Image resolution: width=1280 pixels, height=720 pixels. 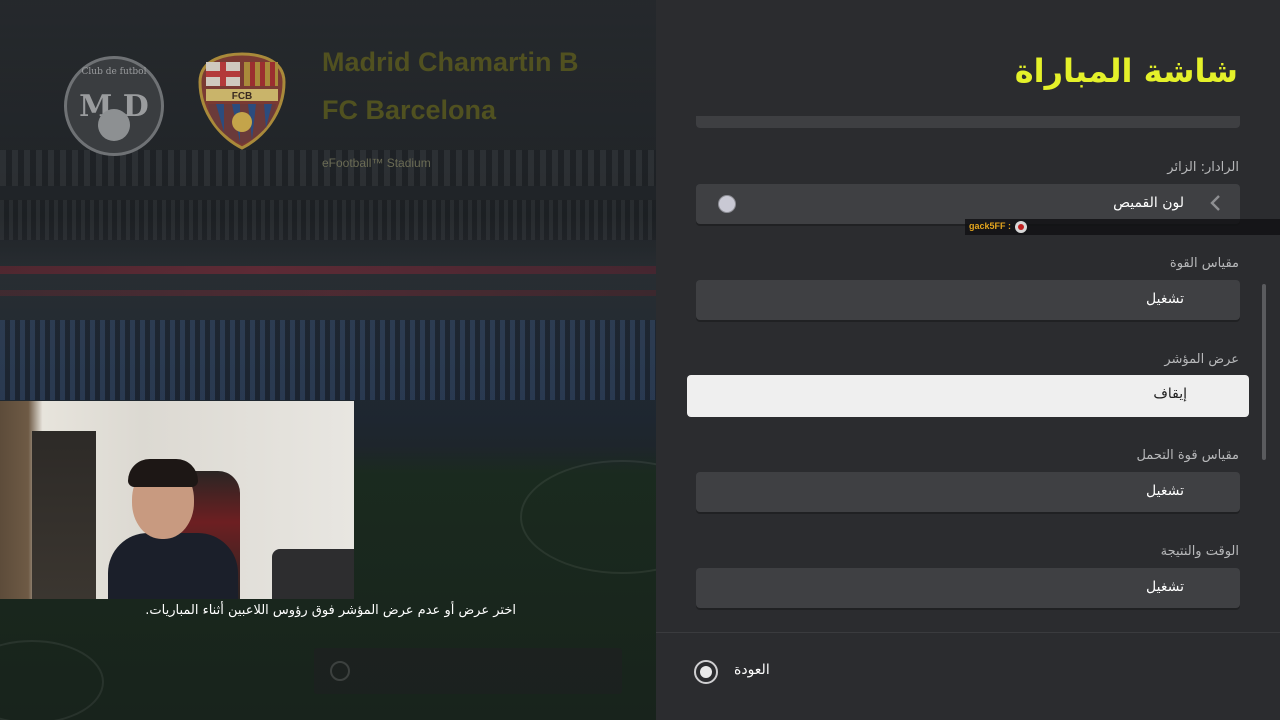 What do you see at coordinates (752, 670) in the screenshot?
I see `back-button-label: العودة` at bounding box center [752, 670].